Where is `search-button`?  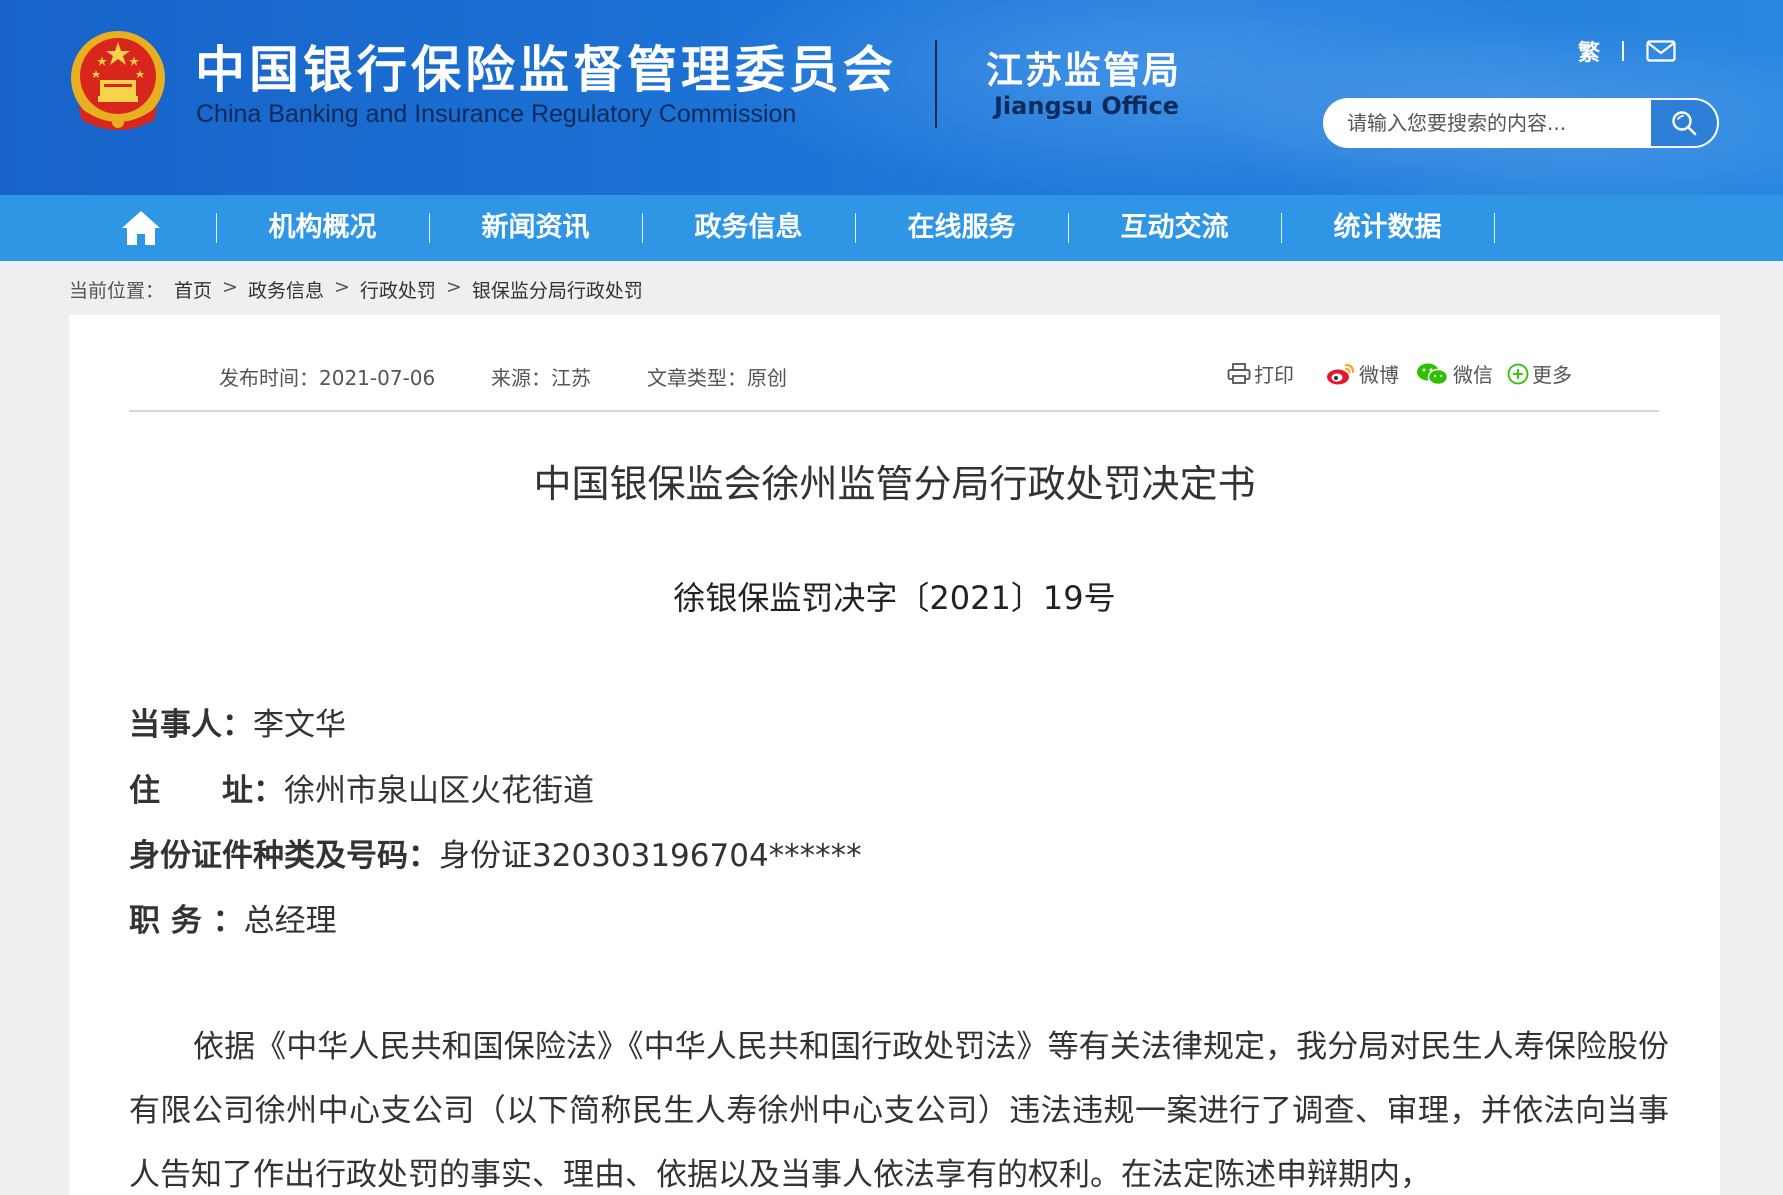
search-button is located at coordinates (1685, 123).